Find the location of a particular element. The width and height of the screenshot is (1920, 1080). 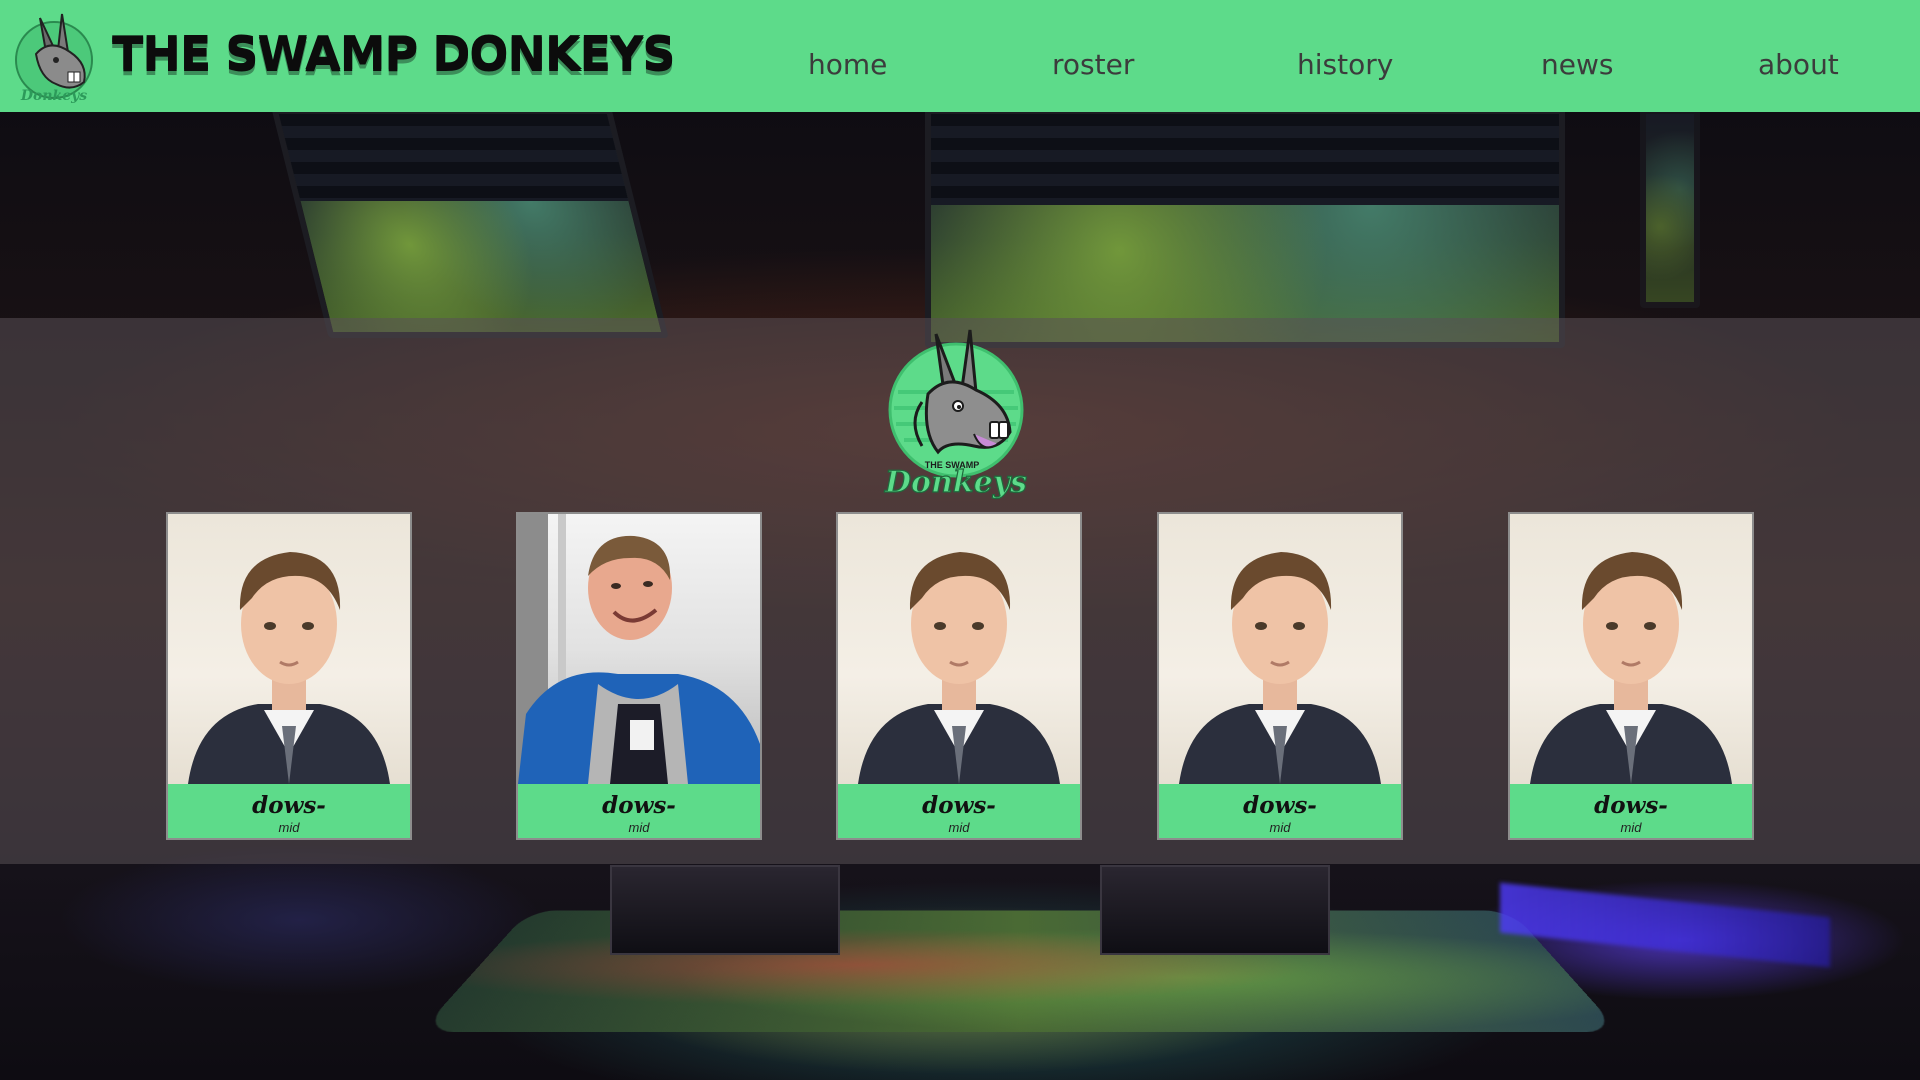

arena-screen-center is located at coordinates (1245, 228).